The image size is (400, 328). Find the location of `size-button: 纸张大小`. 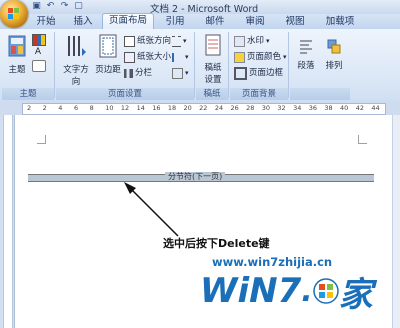

size-button: 纸张大小 is located at coordinates (147, 57).